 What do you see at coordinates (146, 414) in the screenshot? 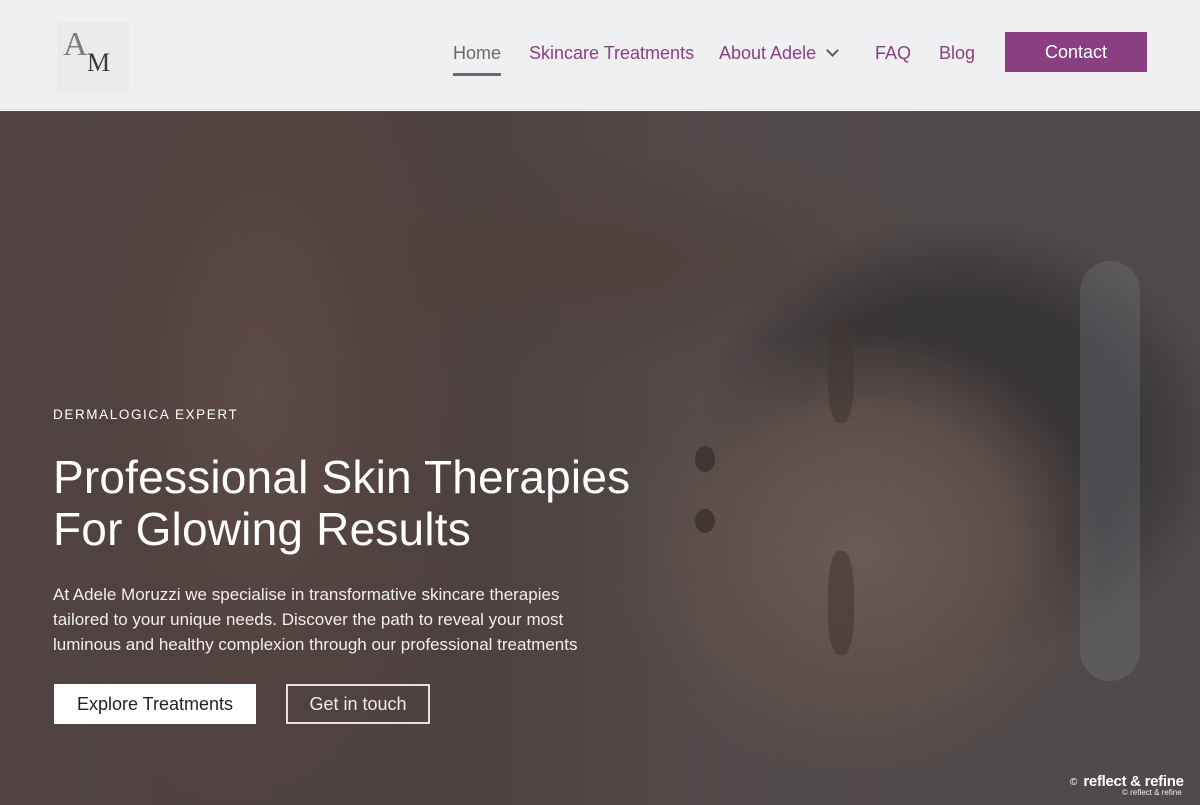
I see `hero-eyebrow: DERMALOGICA EXPERT` at bounding box center [146, 414].